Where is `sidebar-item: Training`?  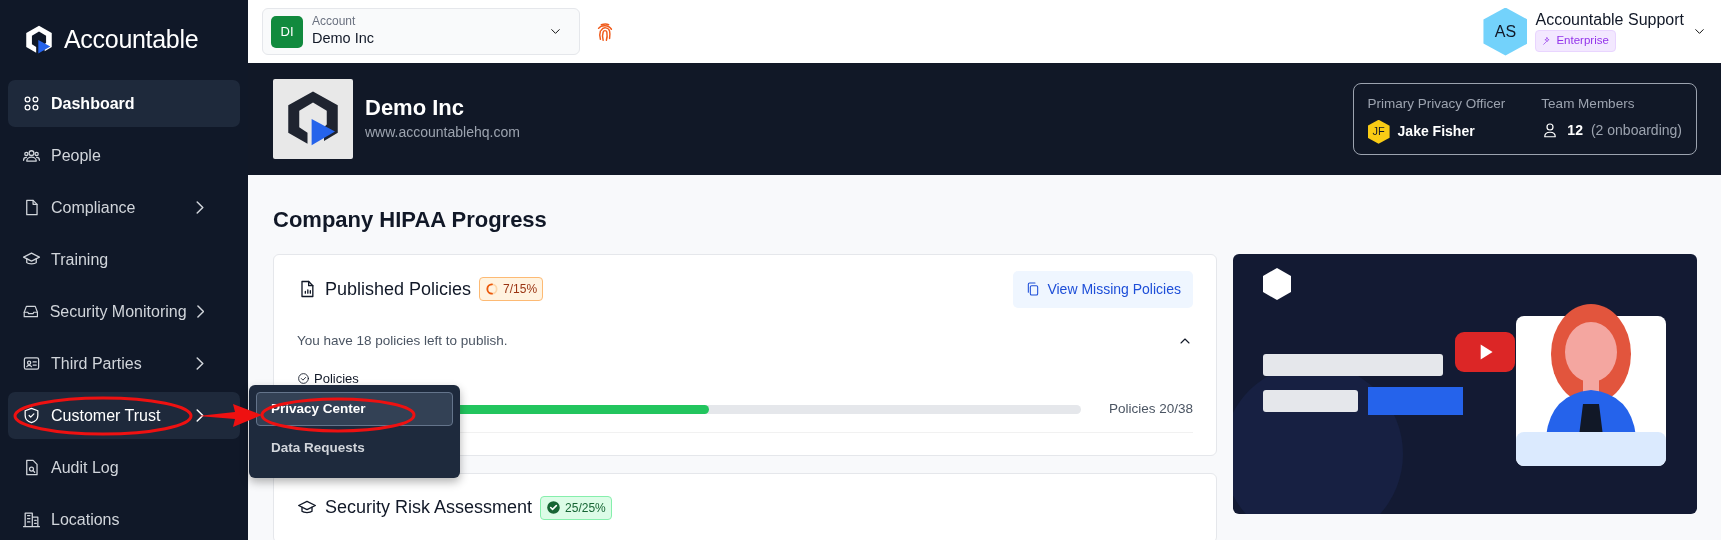
sidebar-item: Training is located at coordinates (124, 259).